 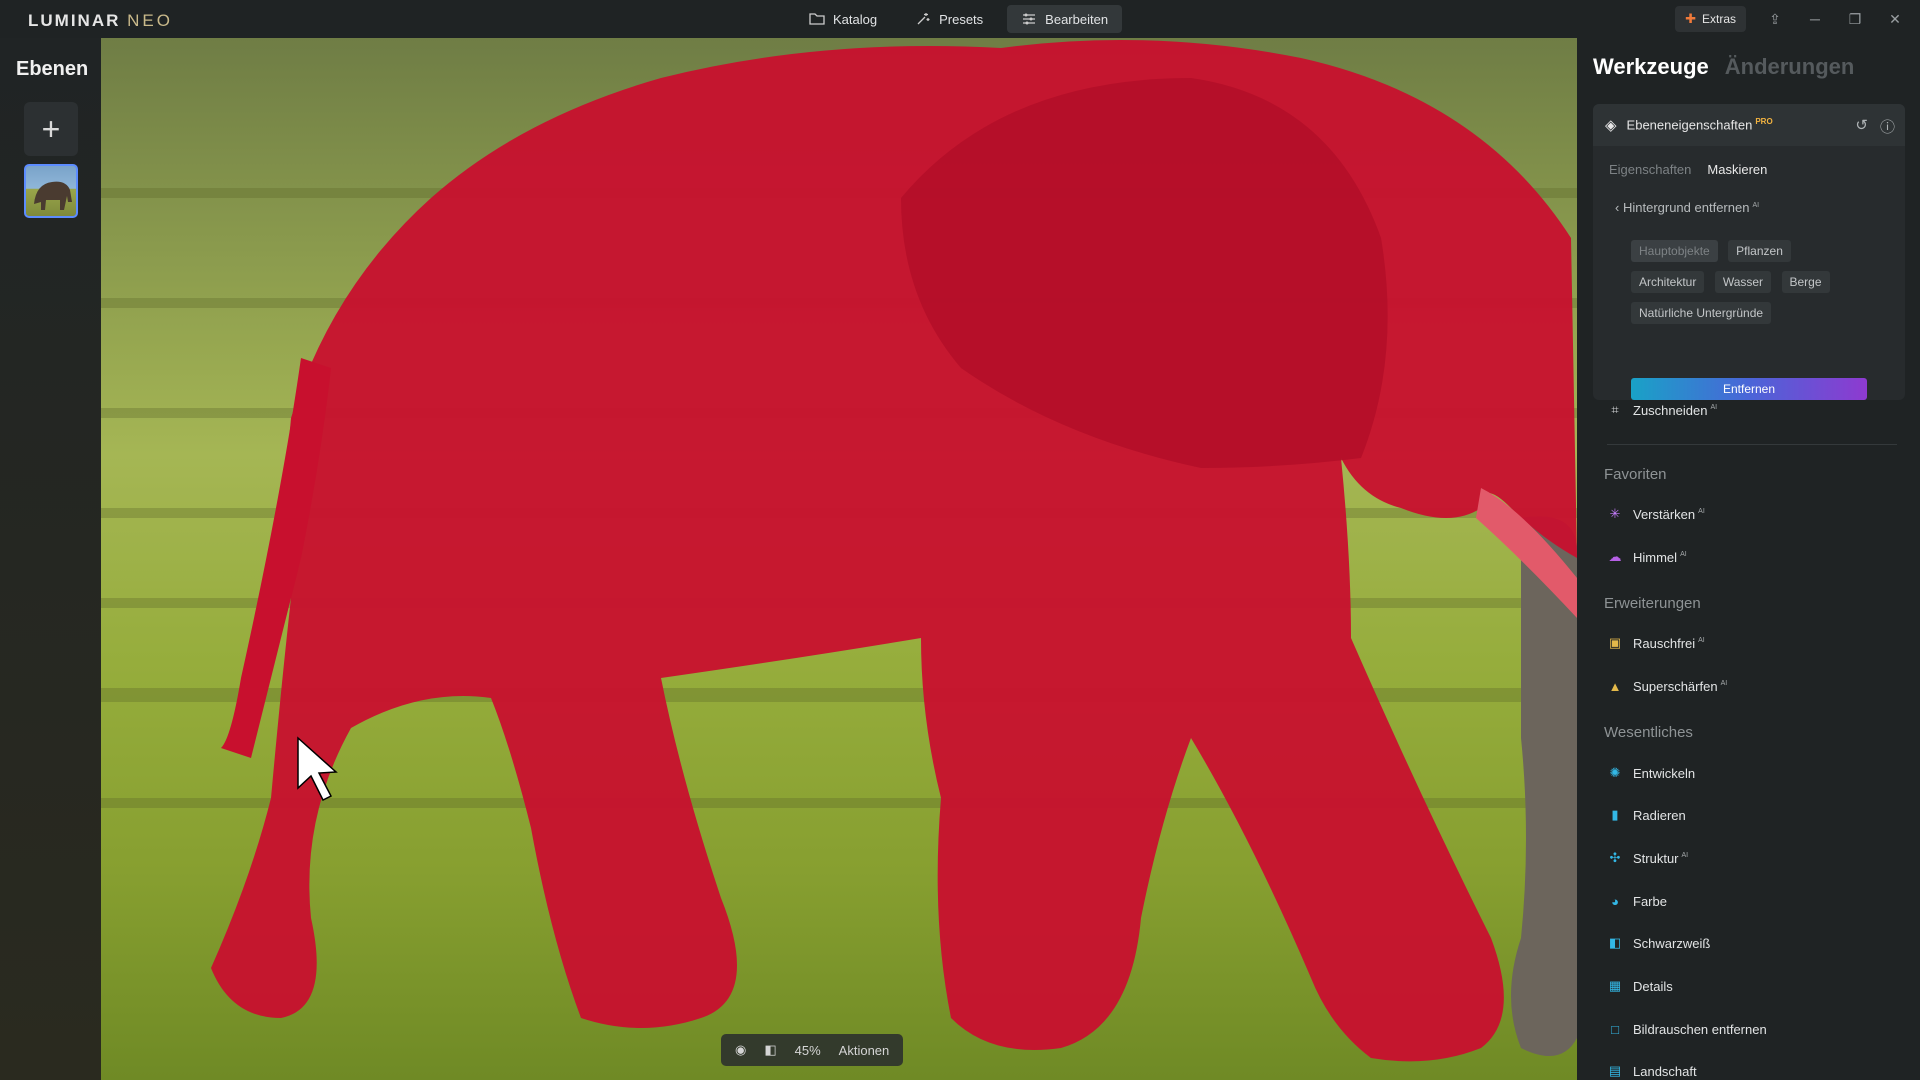 What do you see at coordinates (150, 20) in the screenshot?
I see `logo-sub-text: NEO` at bounding box center [150, 20].